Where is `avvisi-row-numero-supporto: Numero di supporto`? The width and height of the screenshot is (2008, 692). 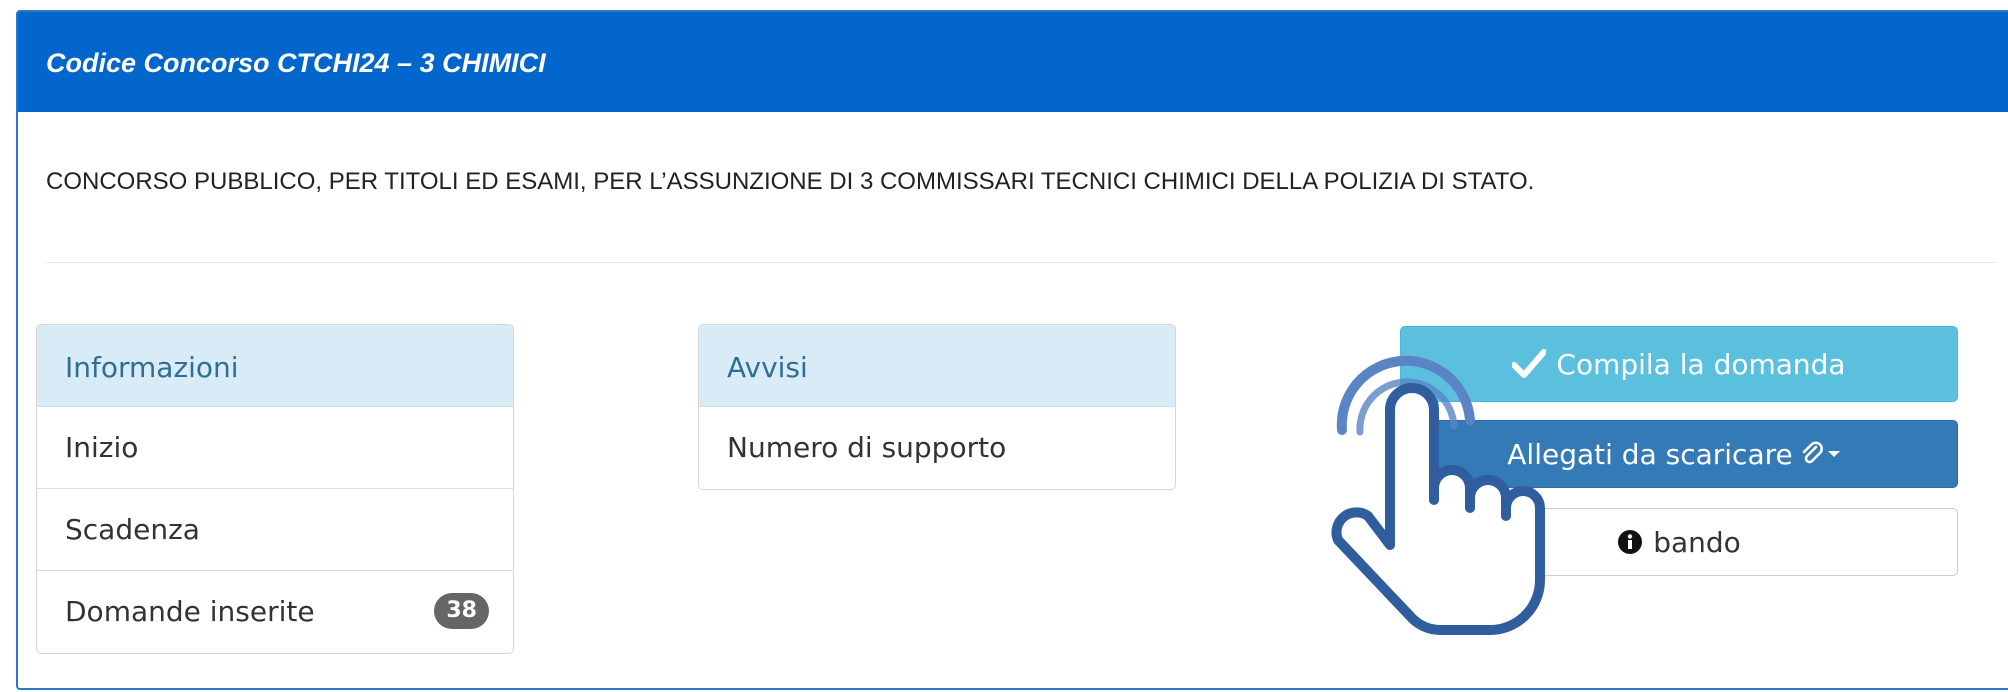 avvisi-row-numero-supporto: Numero di supporto is located at coordinates (937, 448).